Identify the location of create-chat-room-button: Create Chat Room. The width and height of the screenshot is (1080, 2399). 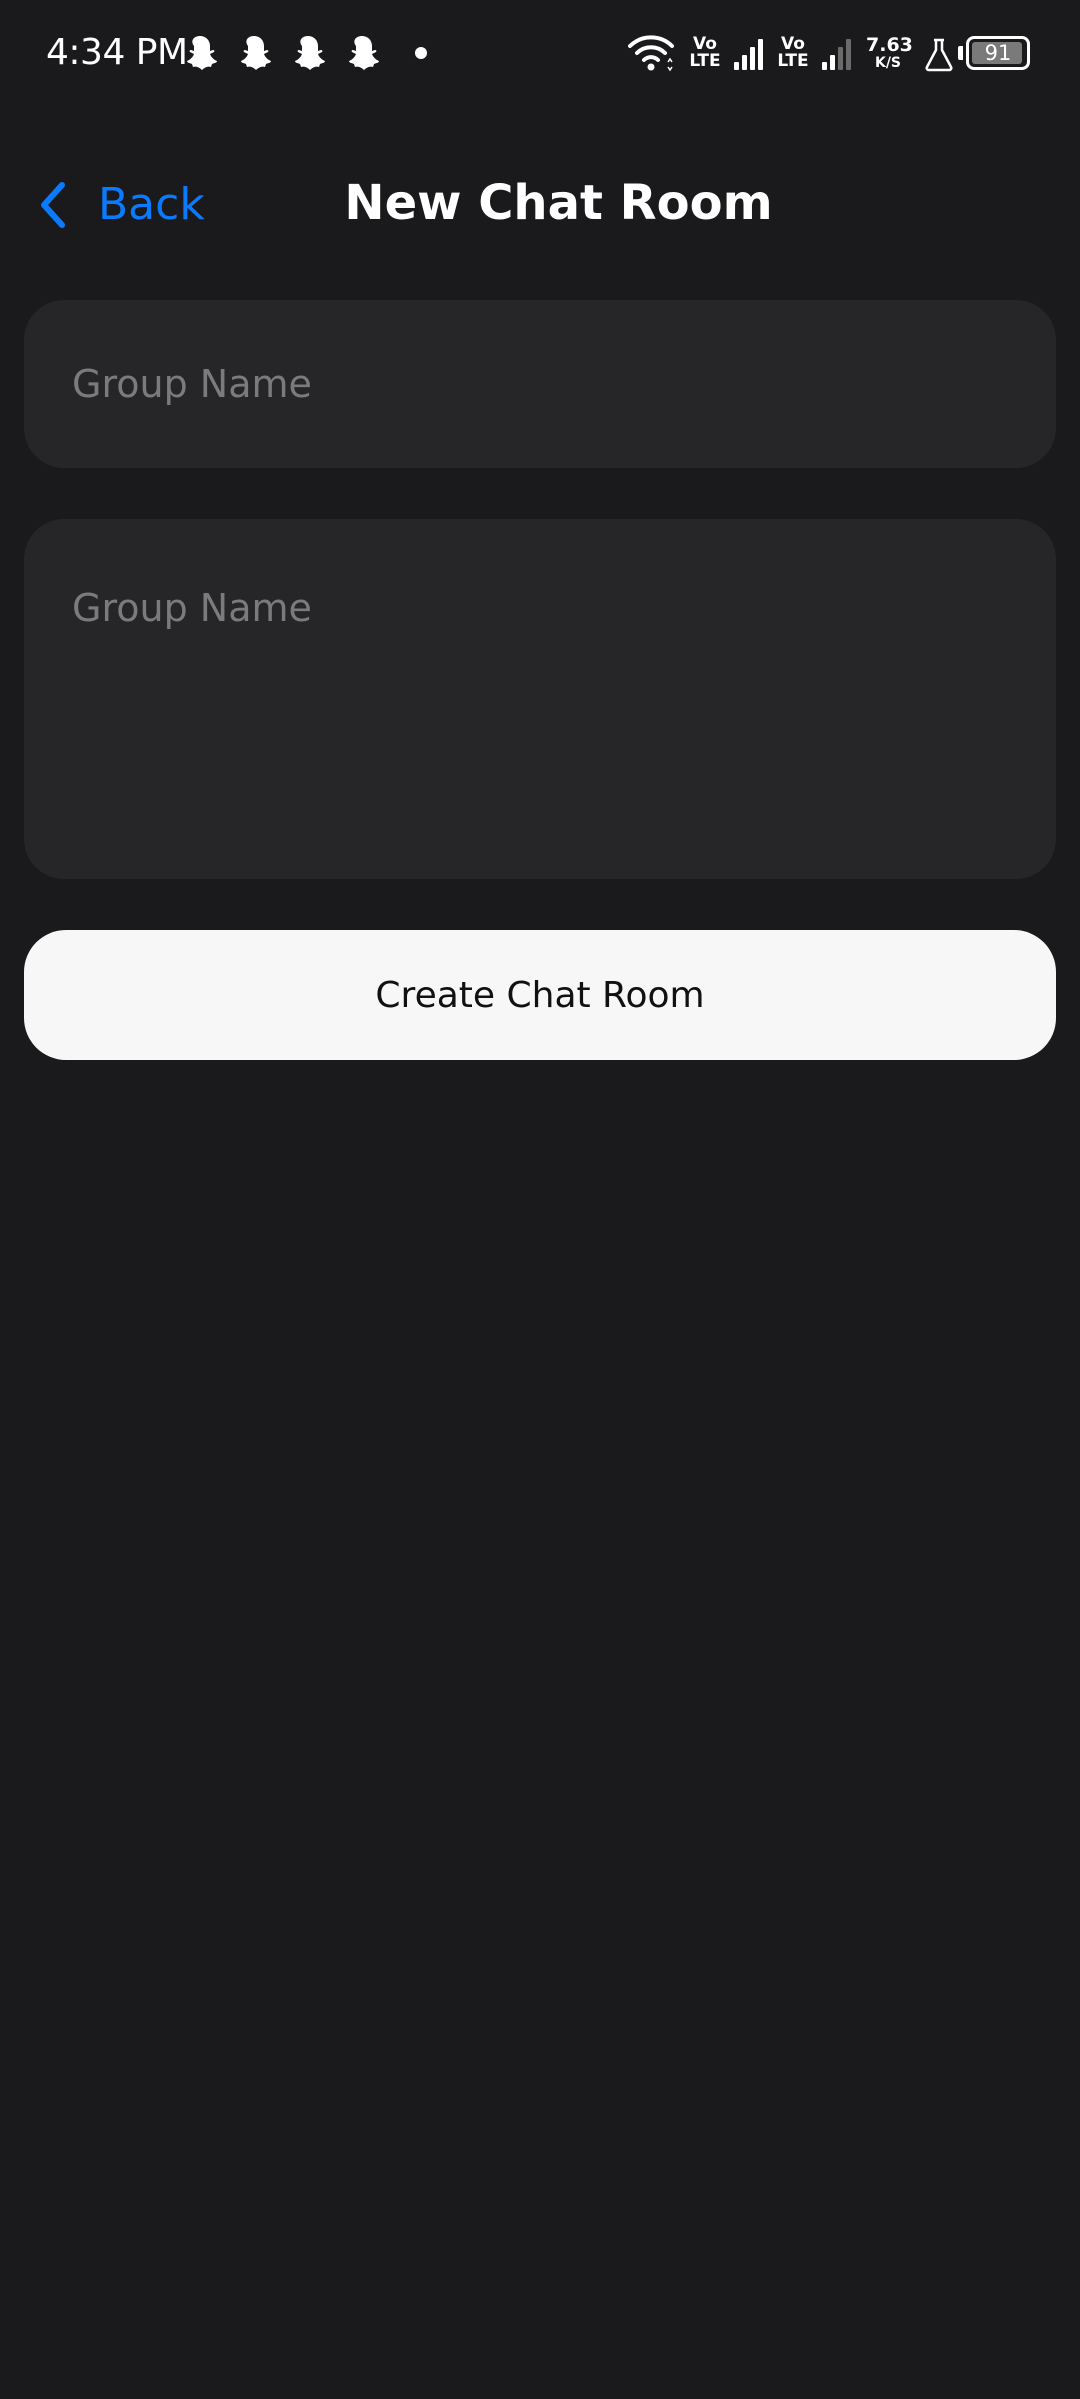
(540, 995).